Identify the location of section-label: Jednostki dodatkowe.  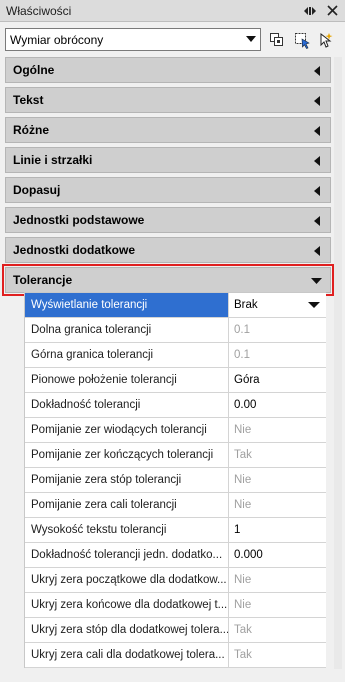
(74, 250).